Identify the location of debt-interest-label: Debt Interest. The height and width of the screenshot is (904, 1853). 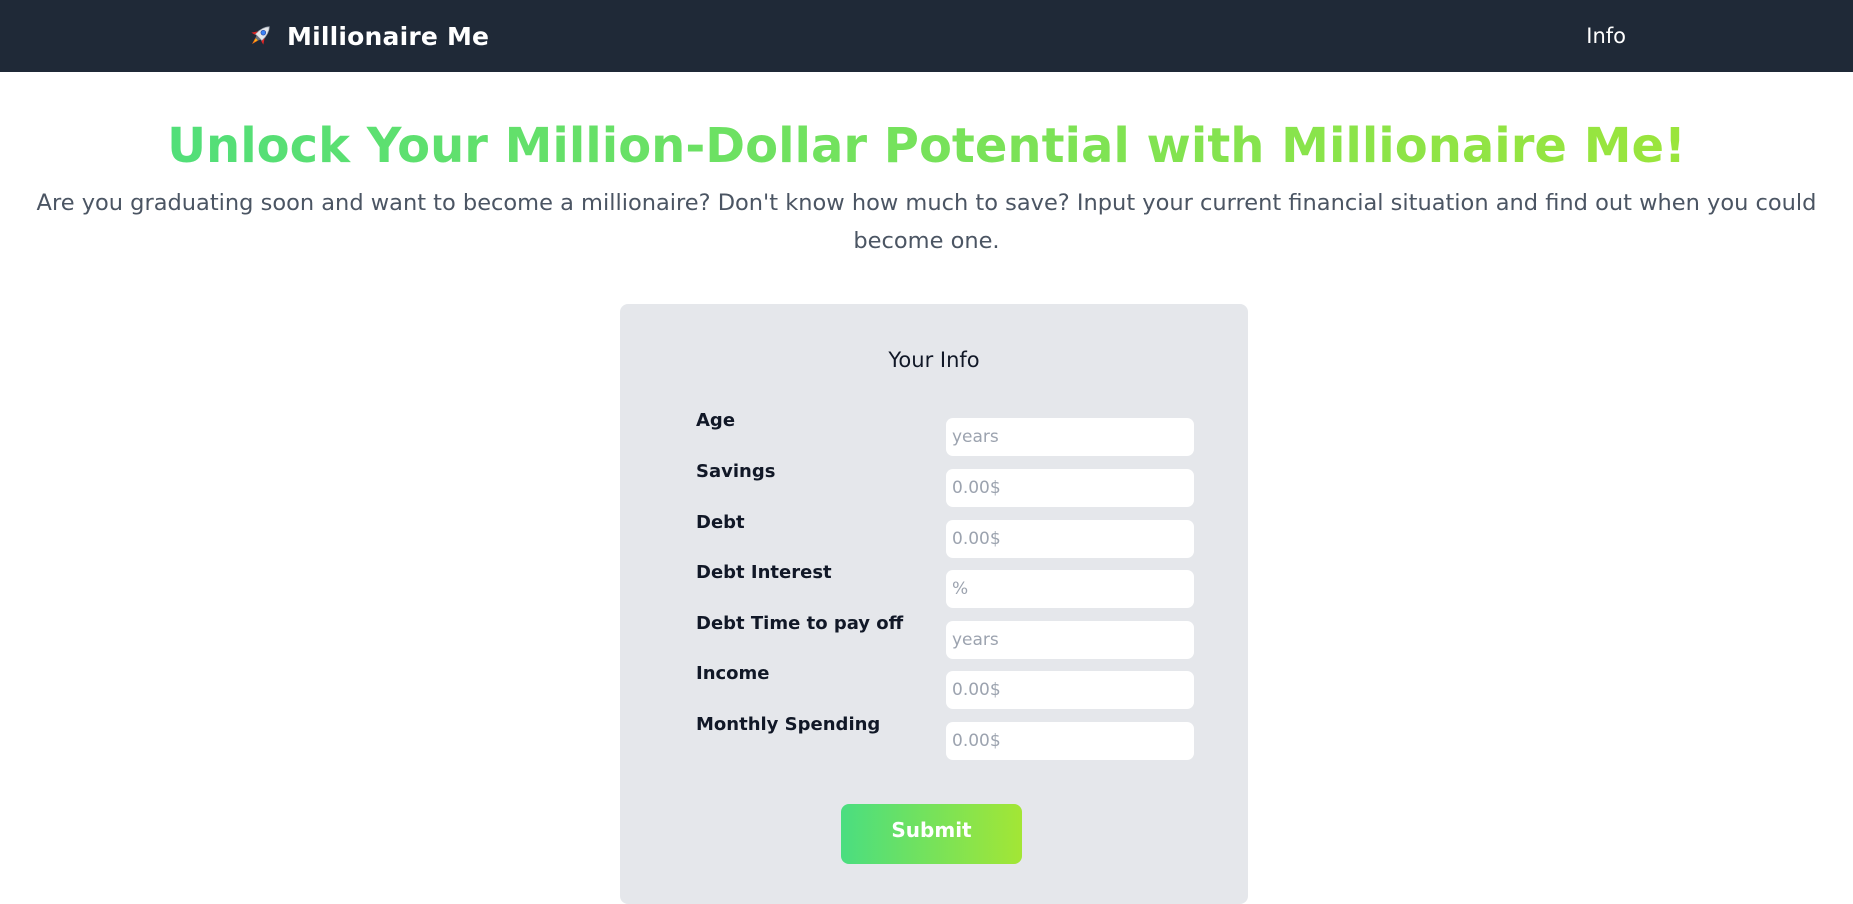
(764, 572).